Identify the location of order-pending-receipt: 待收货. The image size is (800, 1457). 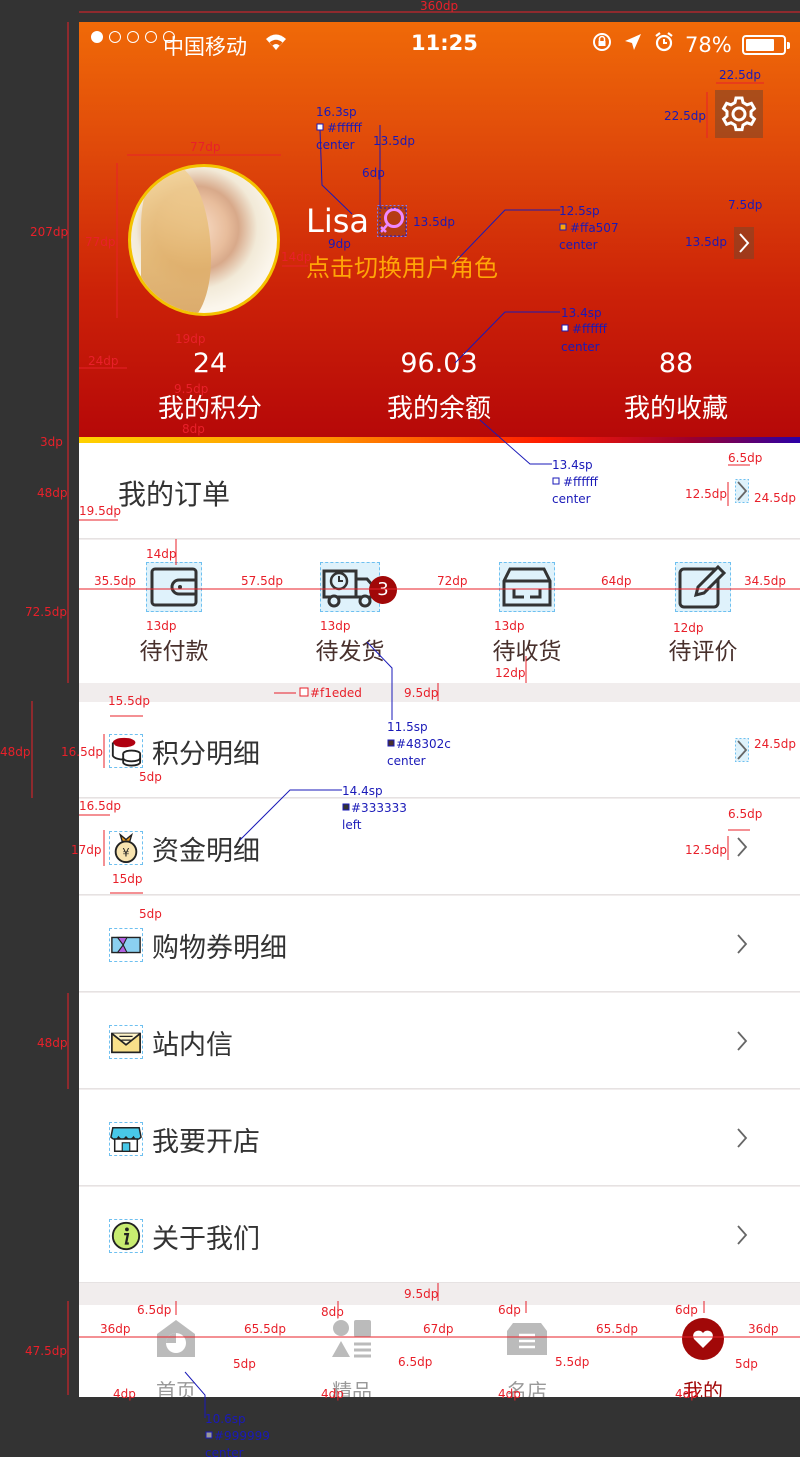
(527, 614).